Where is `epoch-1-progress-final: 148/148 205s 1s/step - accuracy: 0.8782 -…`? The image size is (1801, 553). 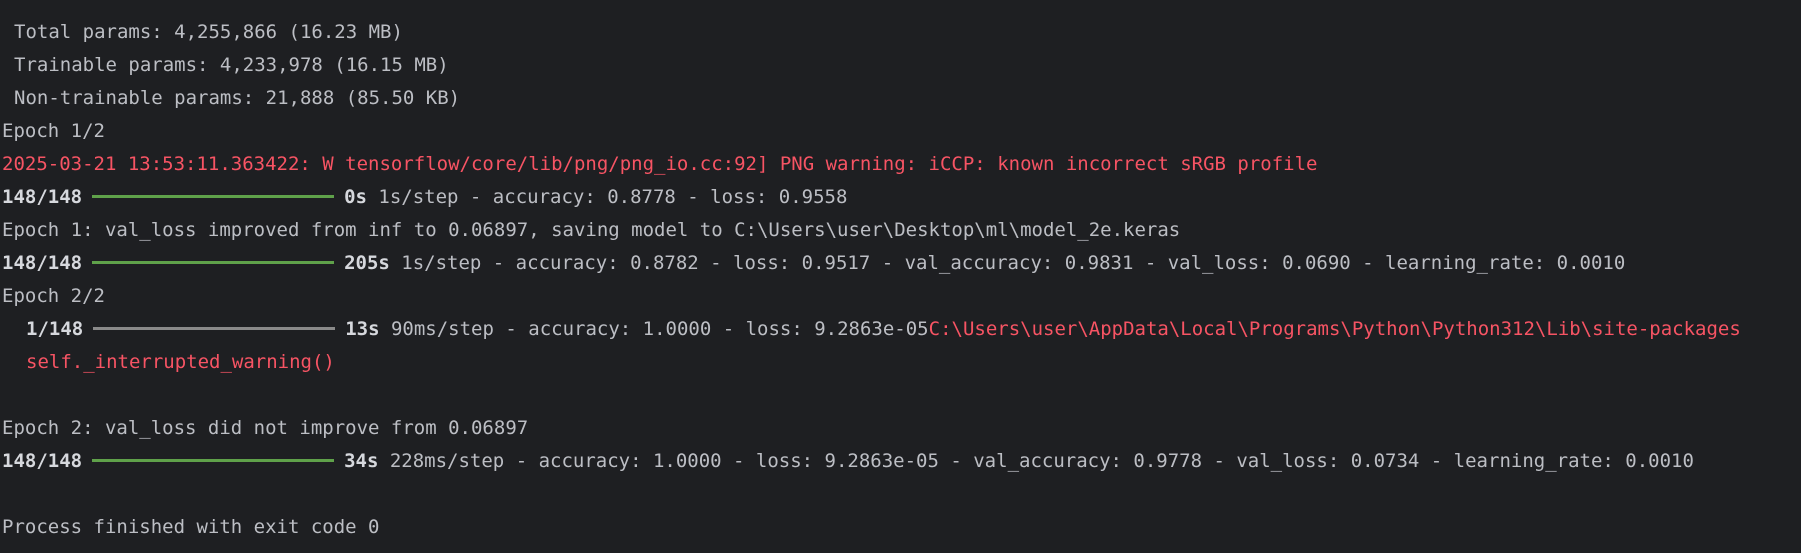
epoch-1-progress-final: 148/148 205s 1s/step - accuracy: 0.8782 -… is located at coordinates (900, 263).